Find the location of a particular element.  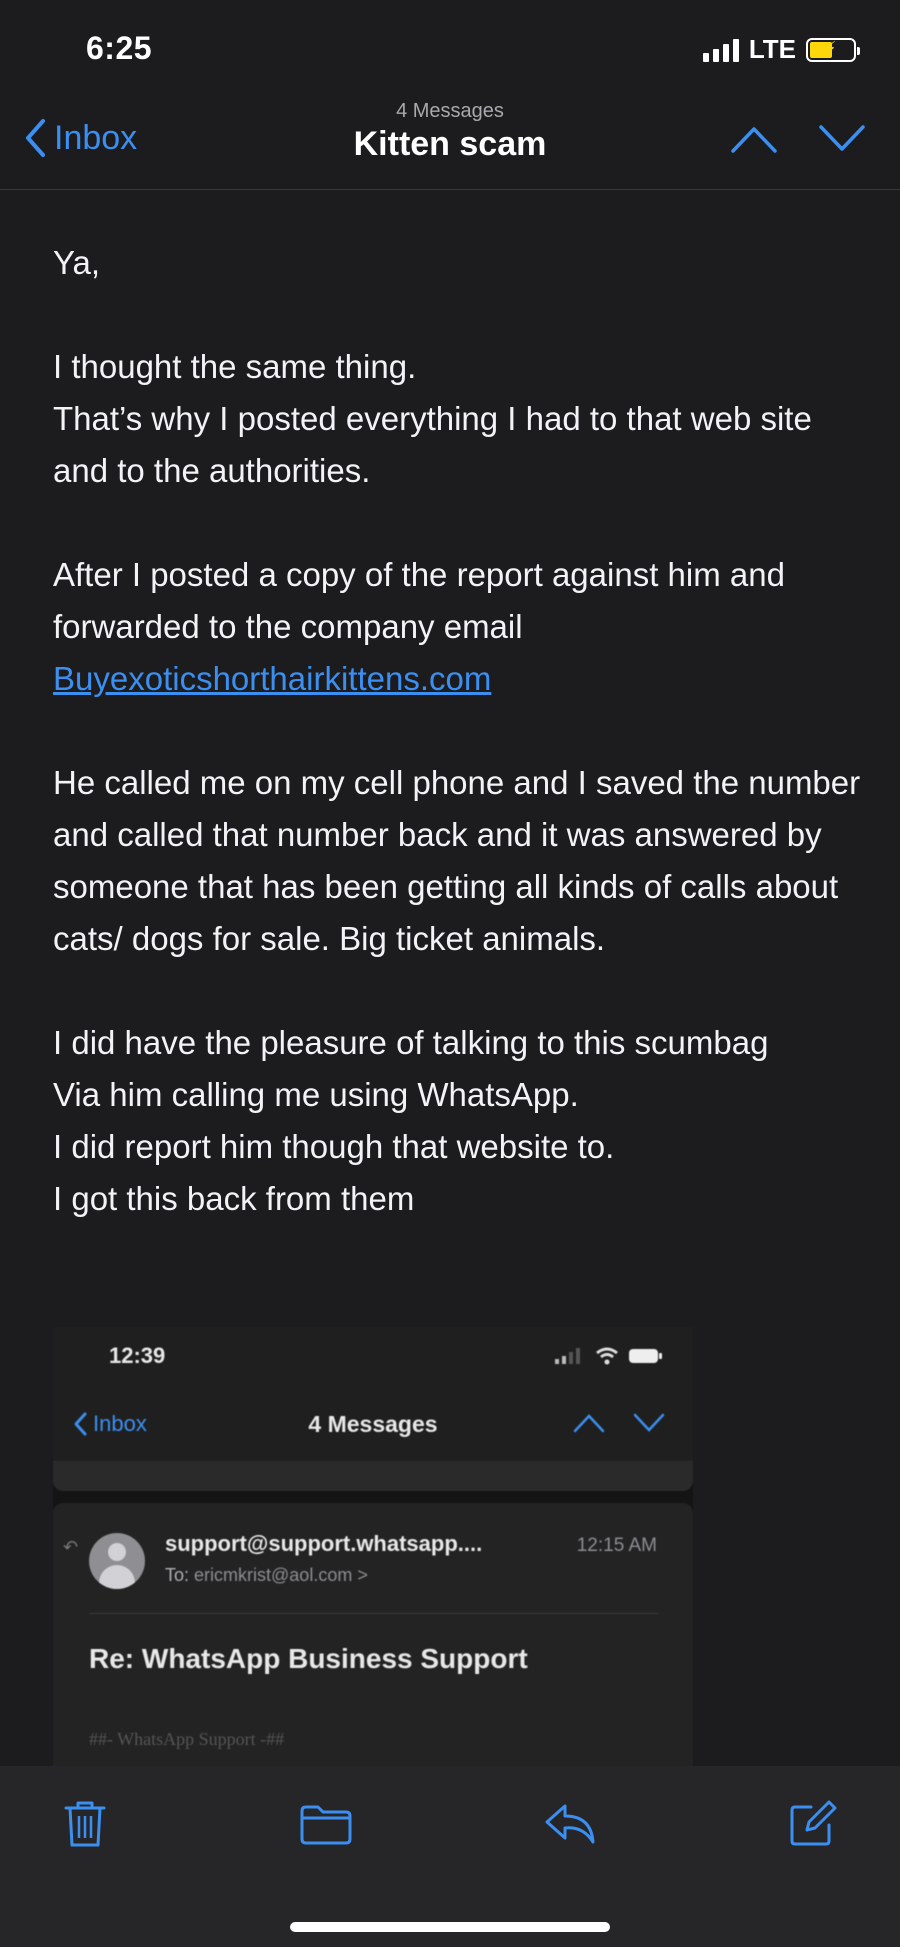

nav-bar: Inbox 4 Messages Kitten scam is located at coordinates (450, 140).